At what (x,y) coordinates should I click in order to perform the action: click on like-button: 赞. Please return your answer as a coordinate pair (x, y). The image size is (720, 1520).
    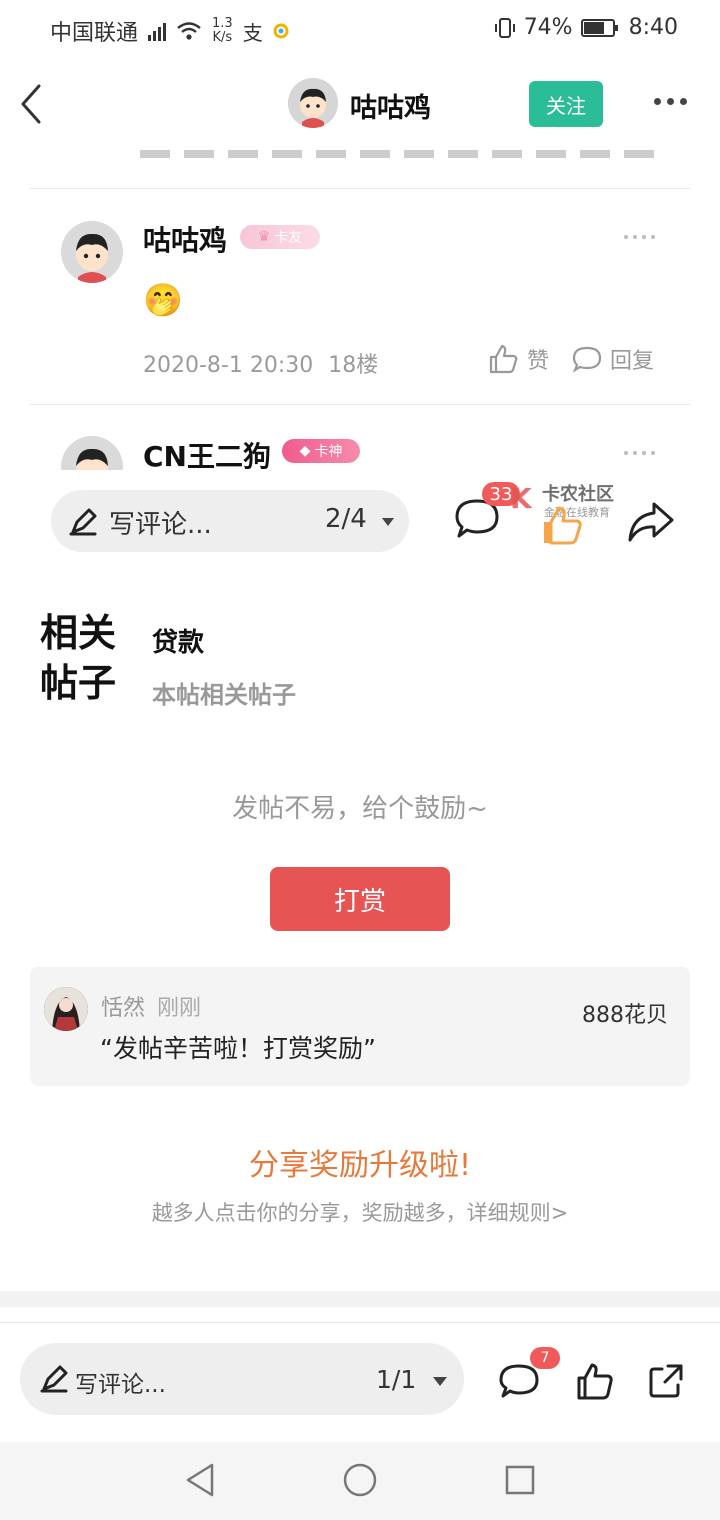
    Looking at the image, I should click on (518, 359).